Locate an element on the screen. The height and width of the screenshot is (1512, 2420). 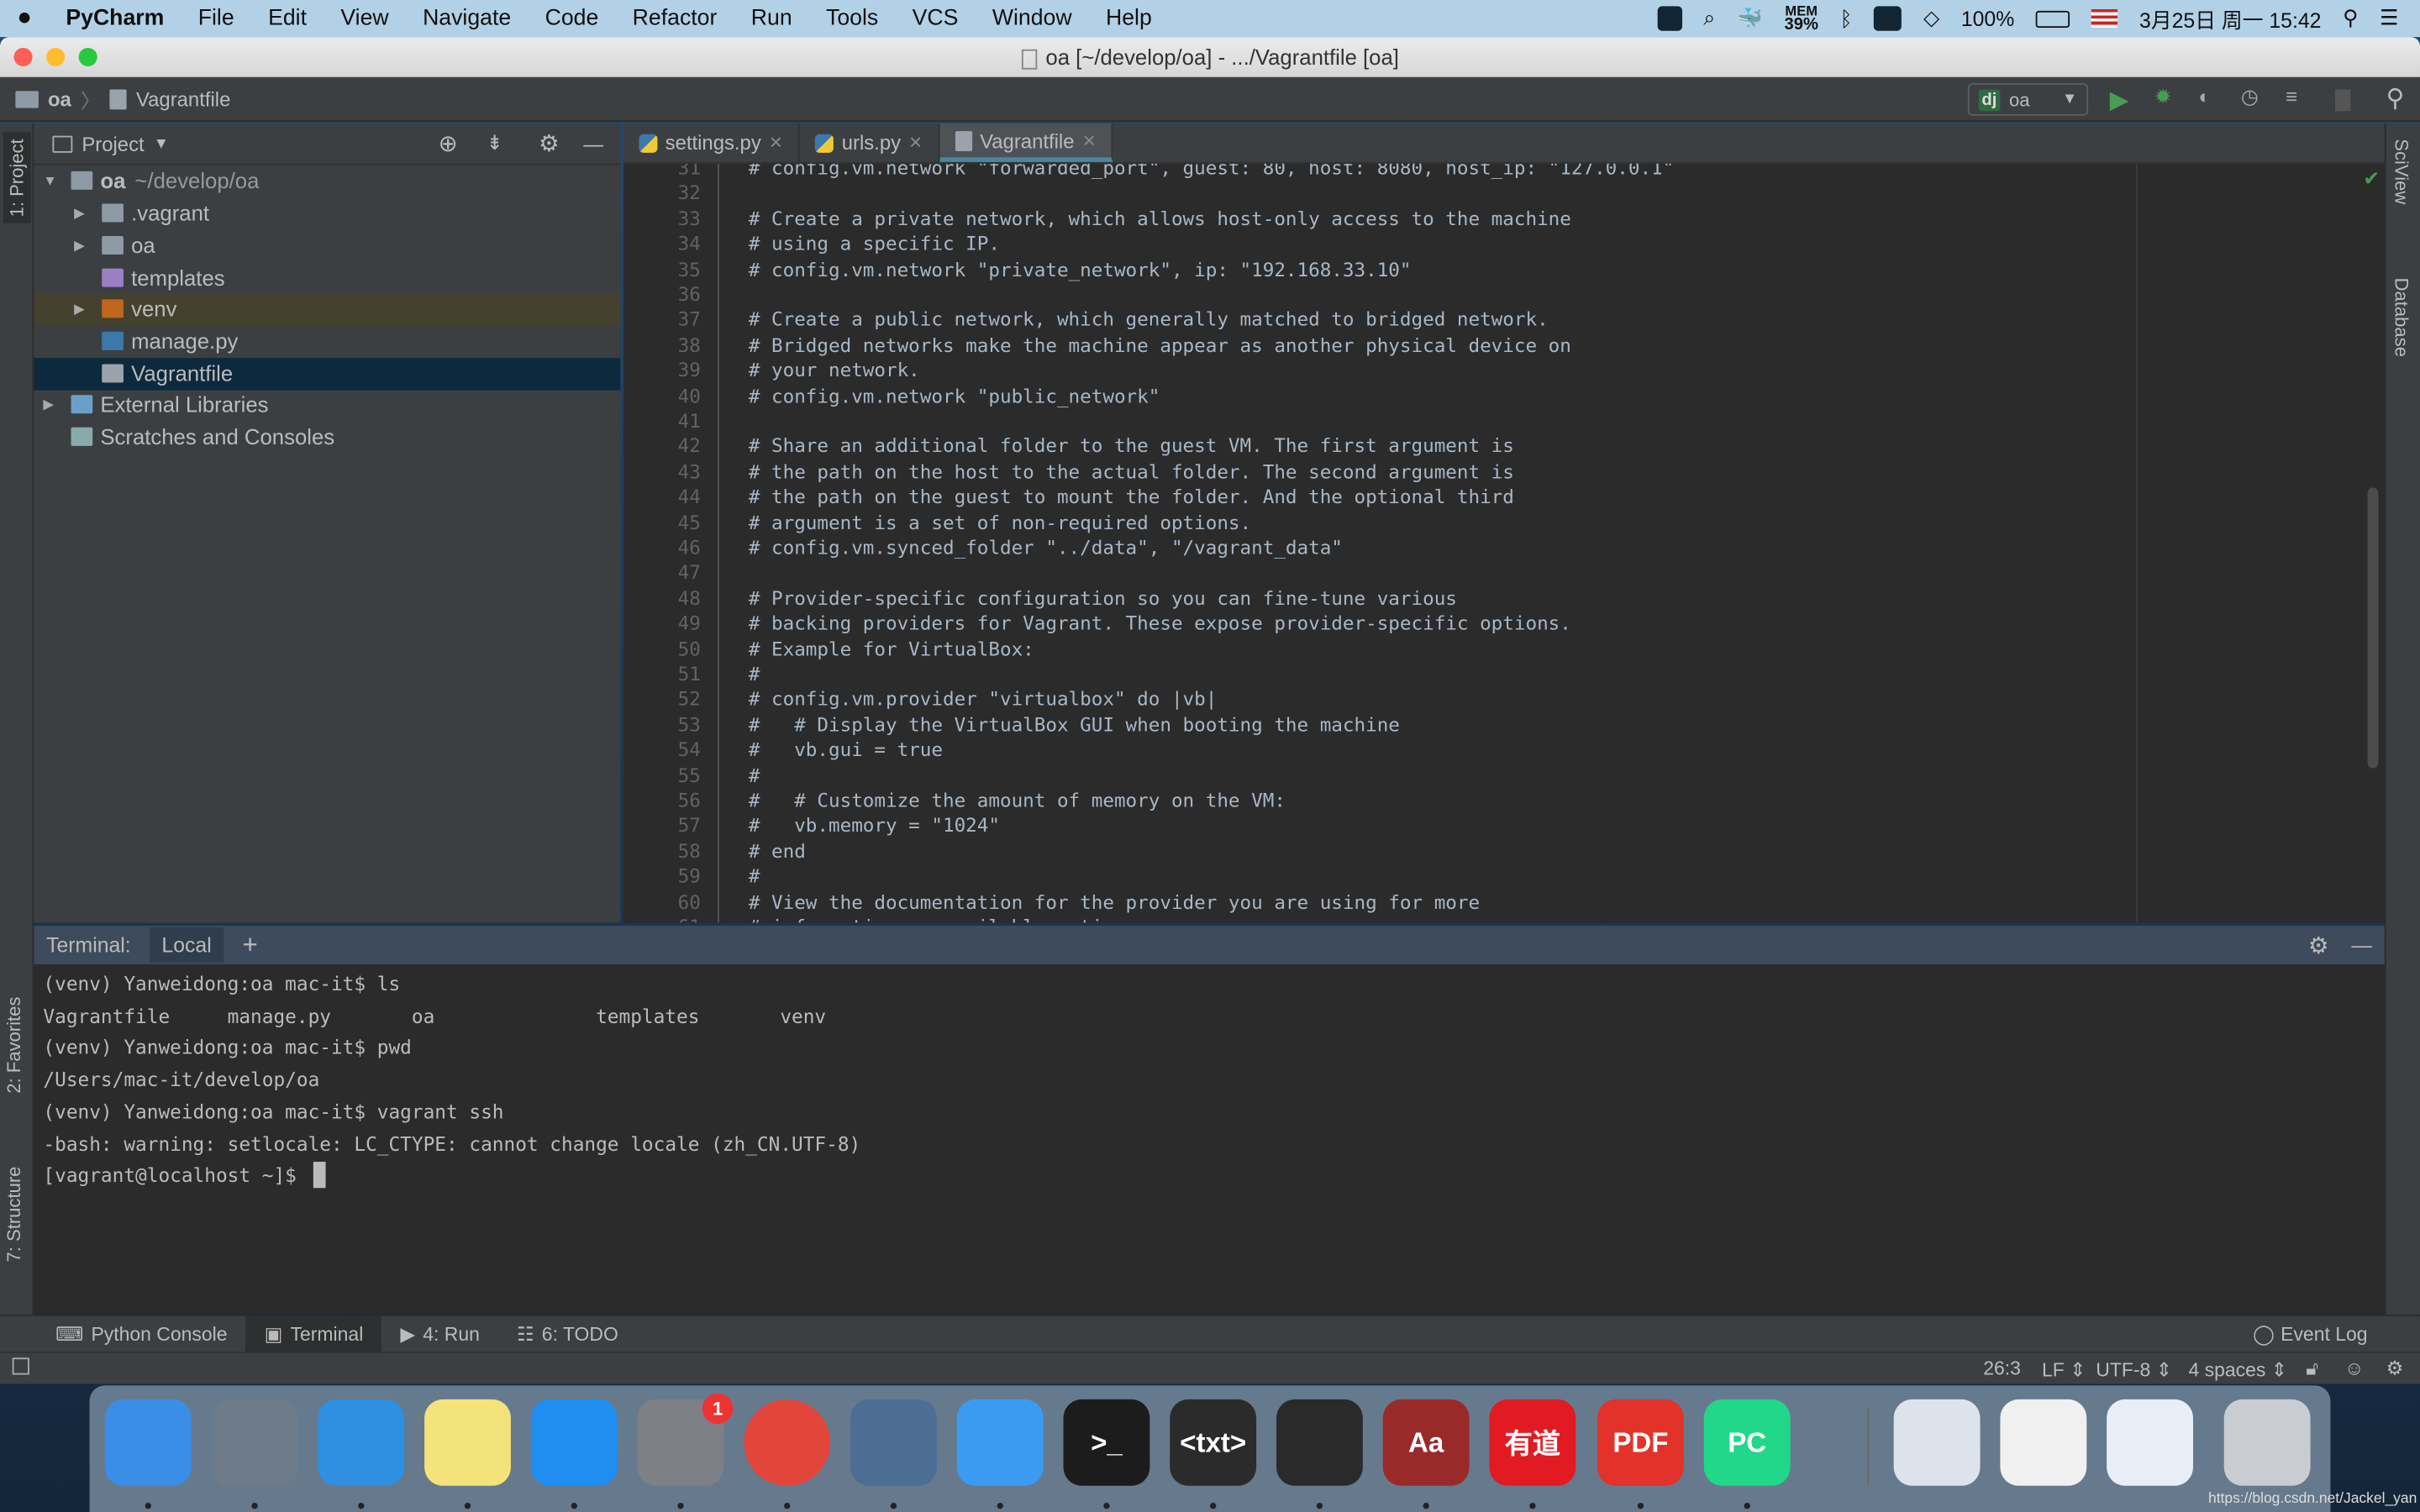
dock-youdao-icon: 有道 is located at coordinates (1532, 1442).